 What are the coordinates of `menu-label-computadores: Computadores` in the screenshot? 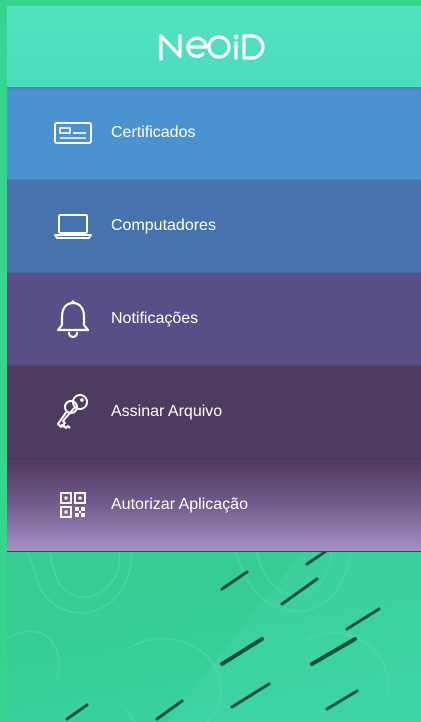 It's located at (163, 225).